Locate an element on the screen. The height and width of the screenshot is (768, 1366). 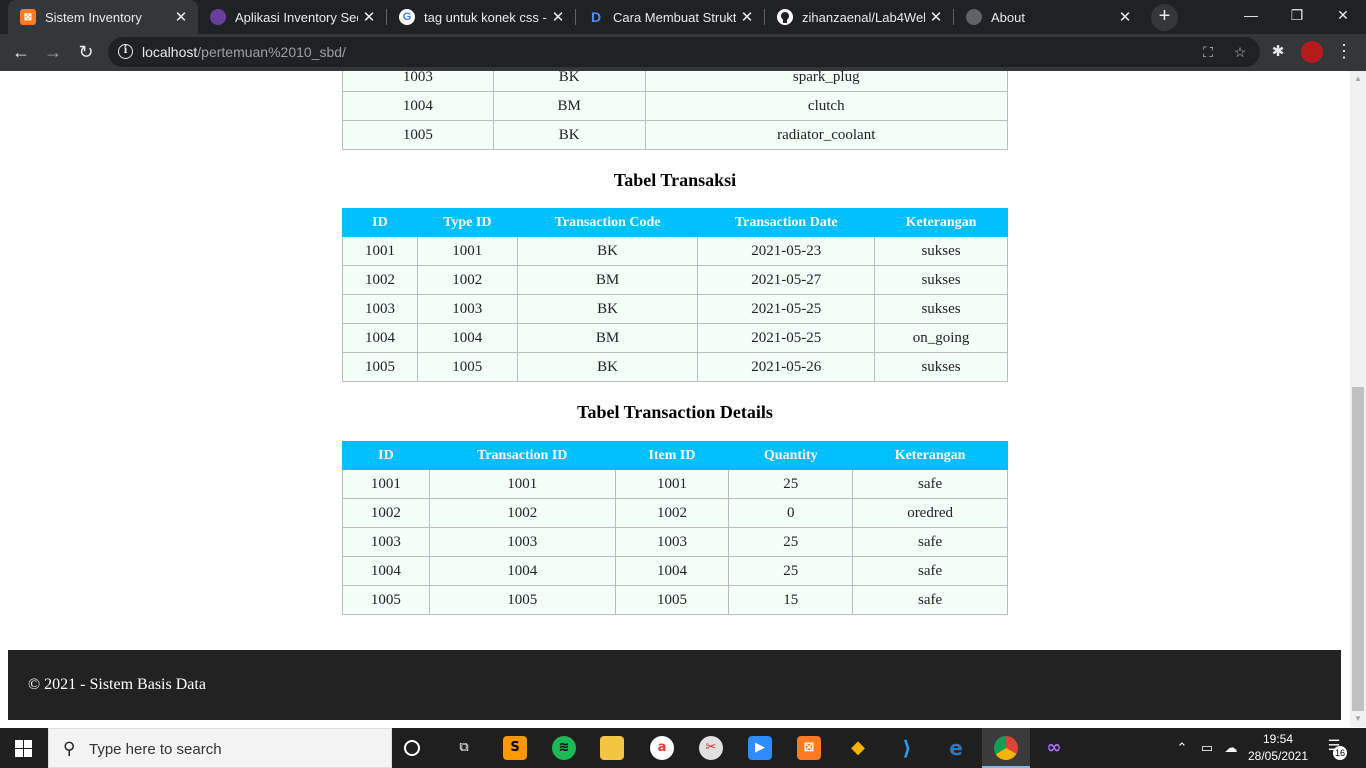
profile-avatar is located at coordinates (1312, 52).